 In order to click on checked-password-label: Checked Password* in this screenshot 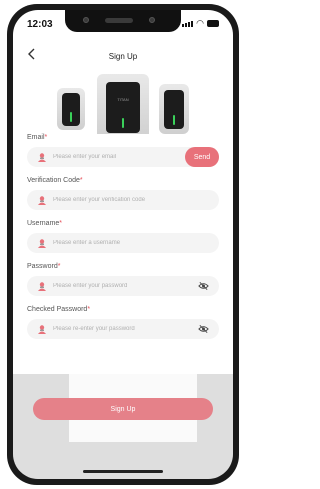, I will do `click(59, 309)`.